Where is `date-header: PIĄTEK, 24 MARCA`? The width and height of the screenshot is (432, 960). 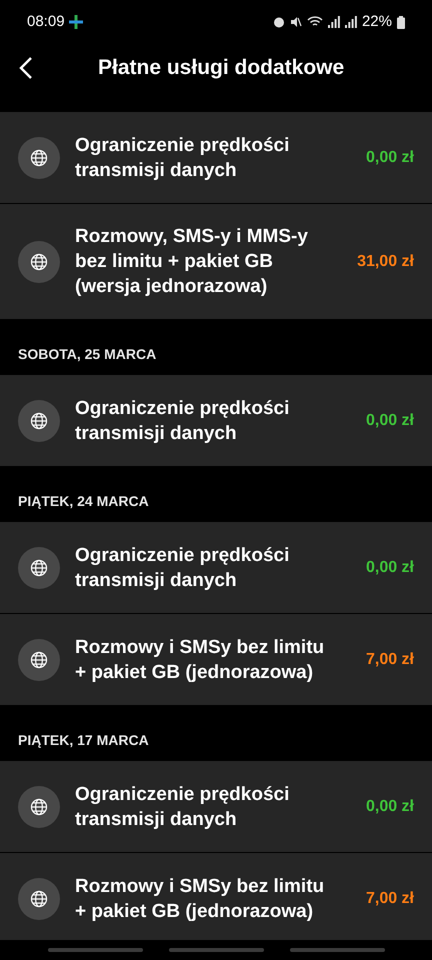
date-header: PIĄTEK, 24 MARCA is located at coordinates (83, 501).